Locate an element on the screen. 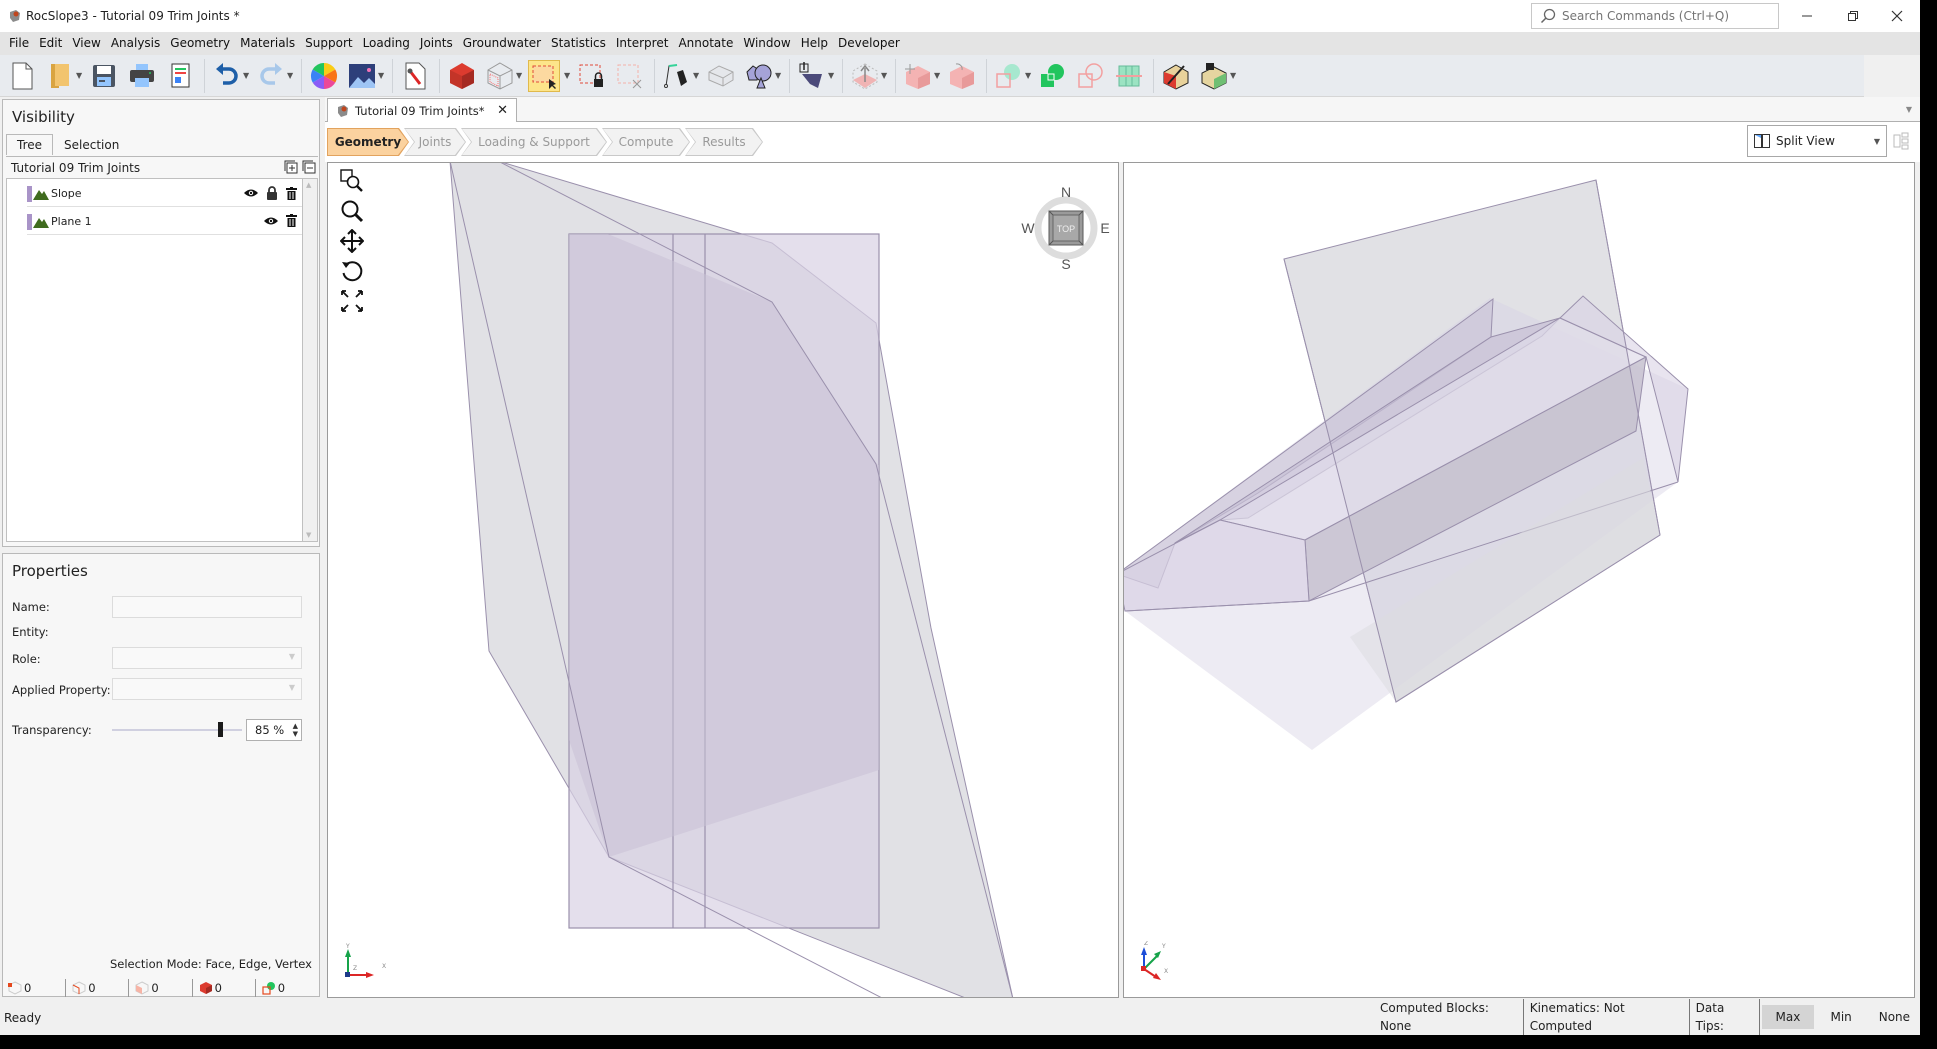 Image resolution: width=1937 pixels, height=1049 pixels. redo-button is located at coordinates (271, 76).